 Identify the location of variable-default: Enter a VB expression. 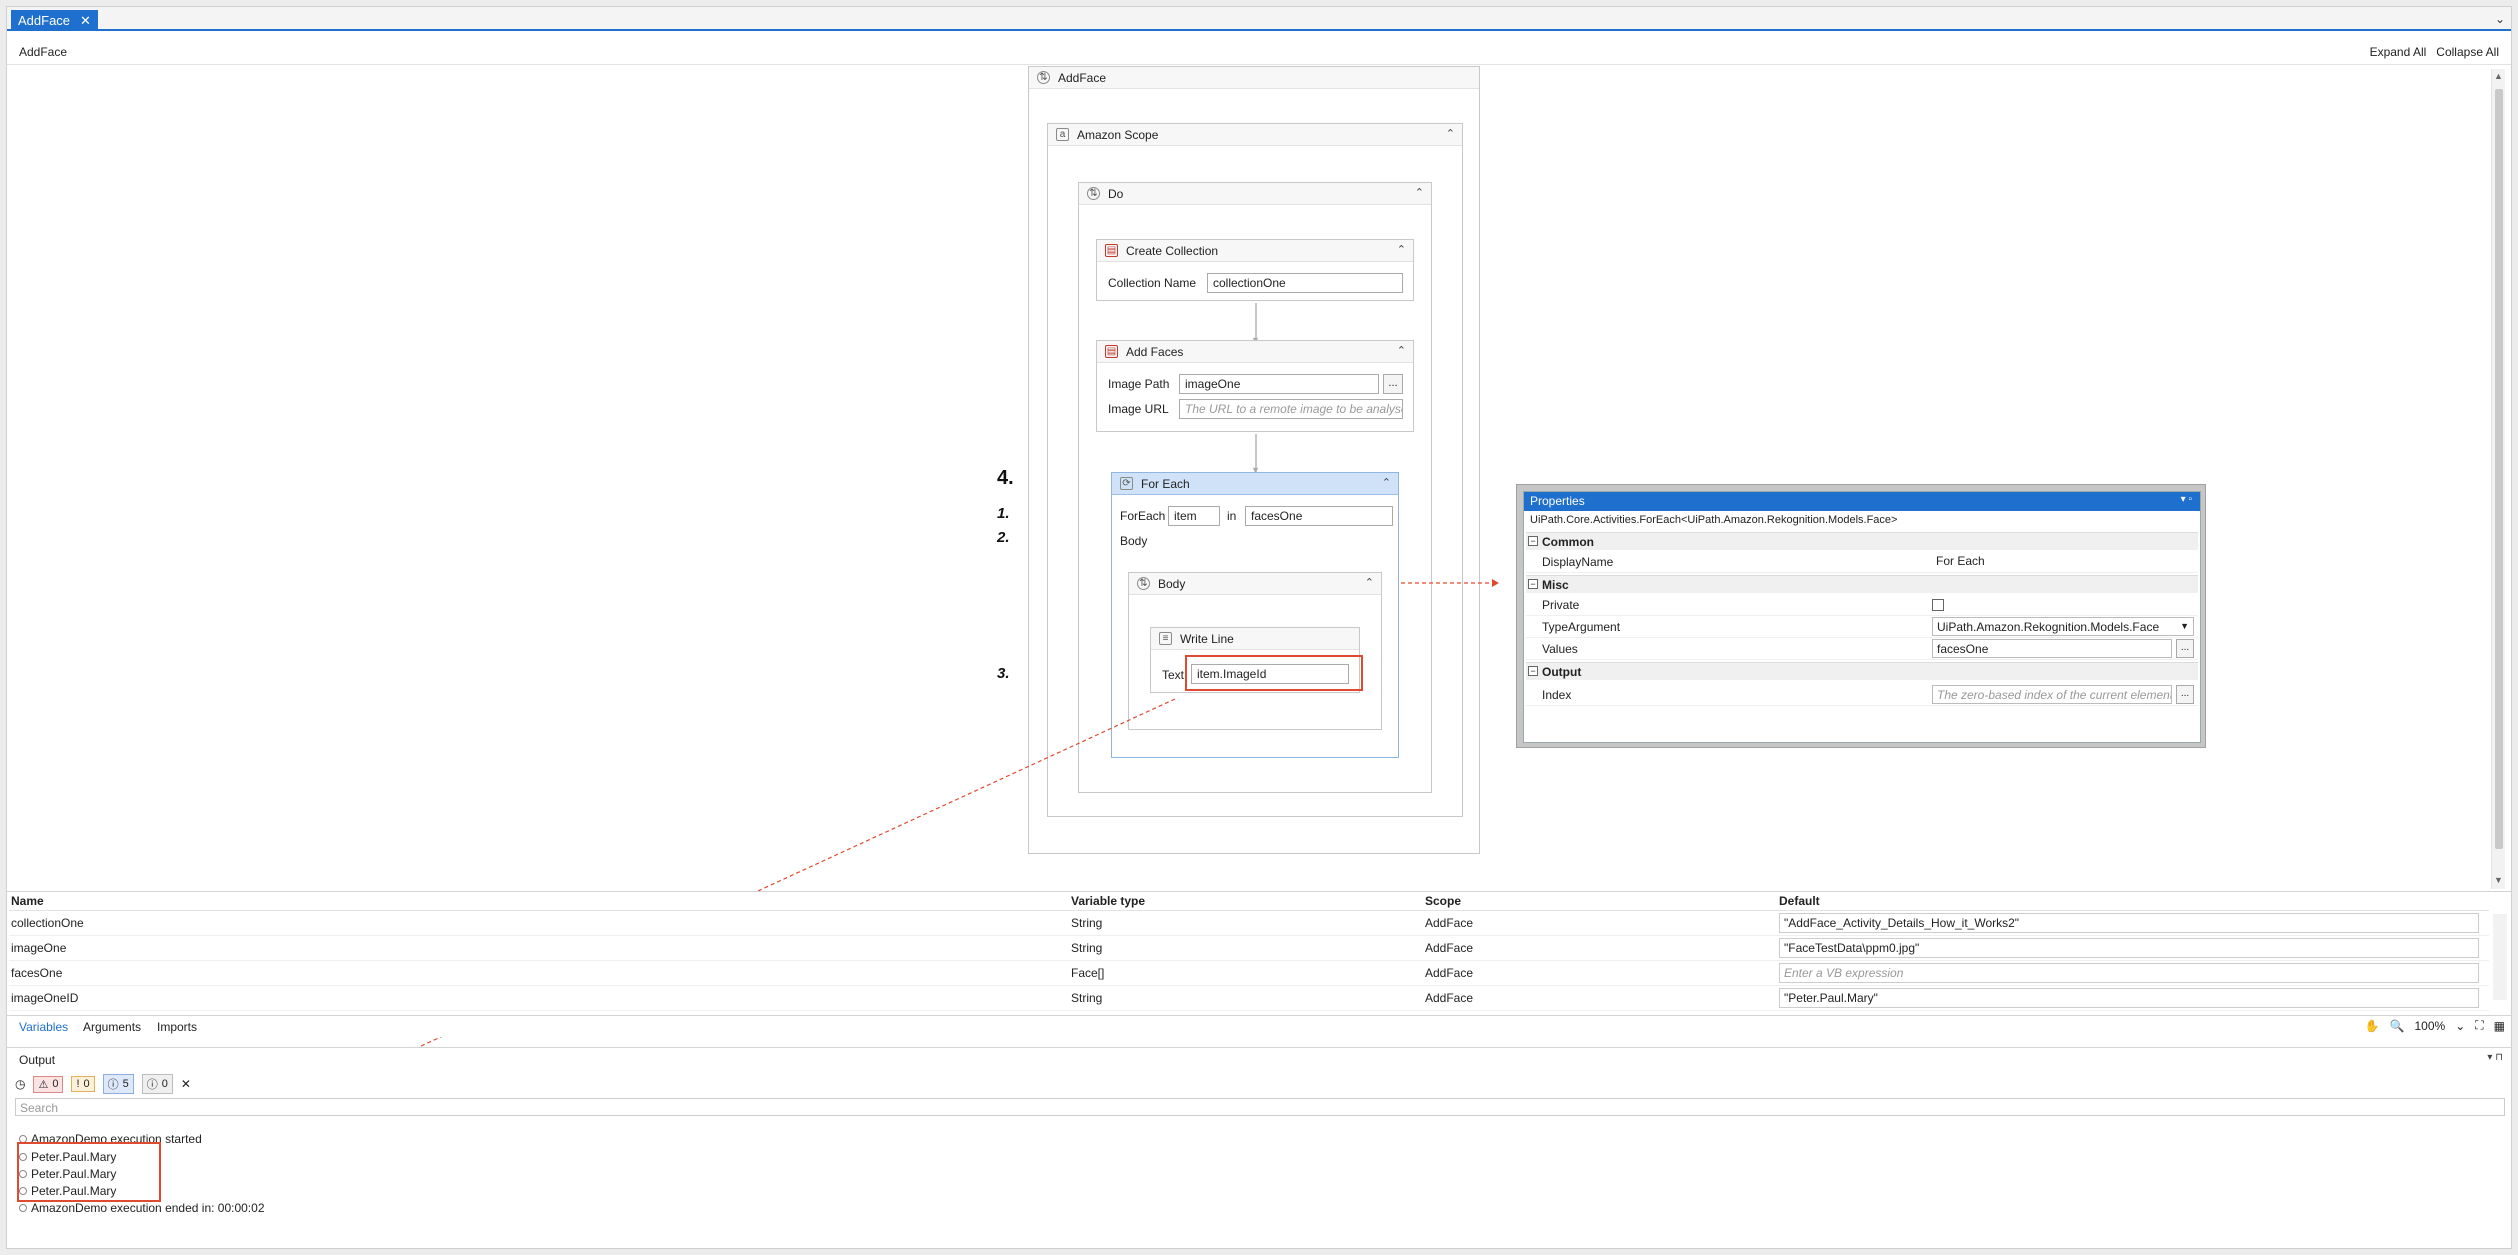
(2129, 972).